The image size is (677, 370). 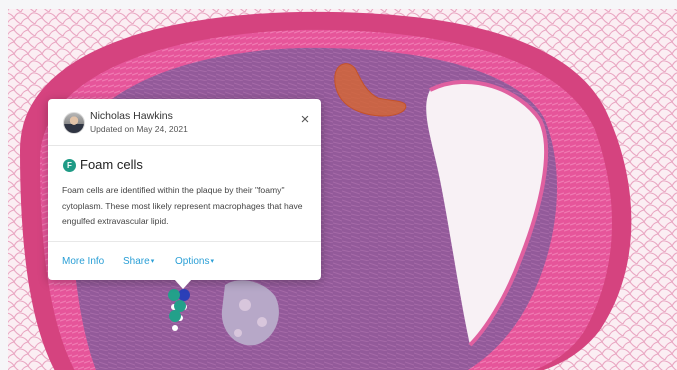 What do you see at coordinates (305, 119) in the screenshot?
I see `close-icon: ×` at bounding box center [305, 119].